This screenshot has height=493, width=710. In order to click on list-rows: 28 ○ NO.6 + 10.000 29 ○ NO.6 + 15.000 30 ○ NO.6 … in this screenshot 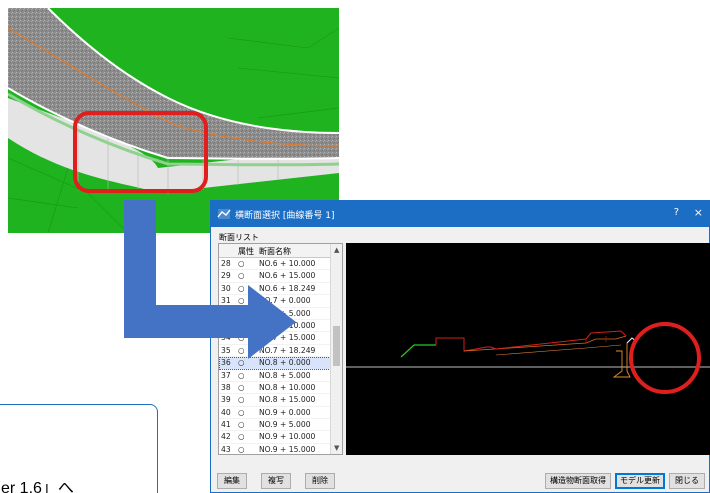, I will do `click(275, 356)`.